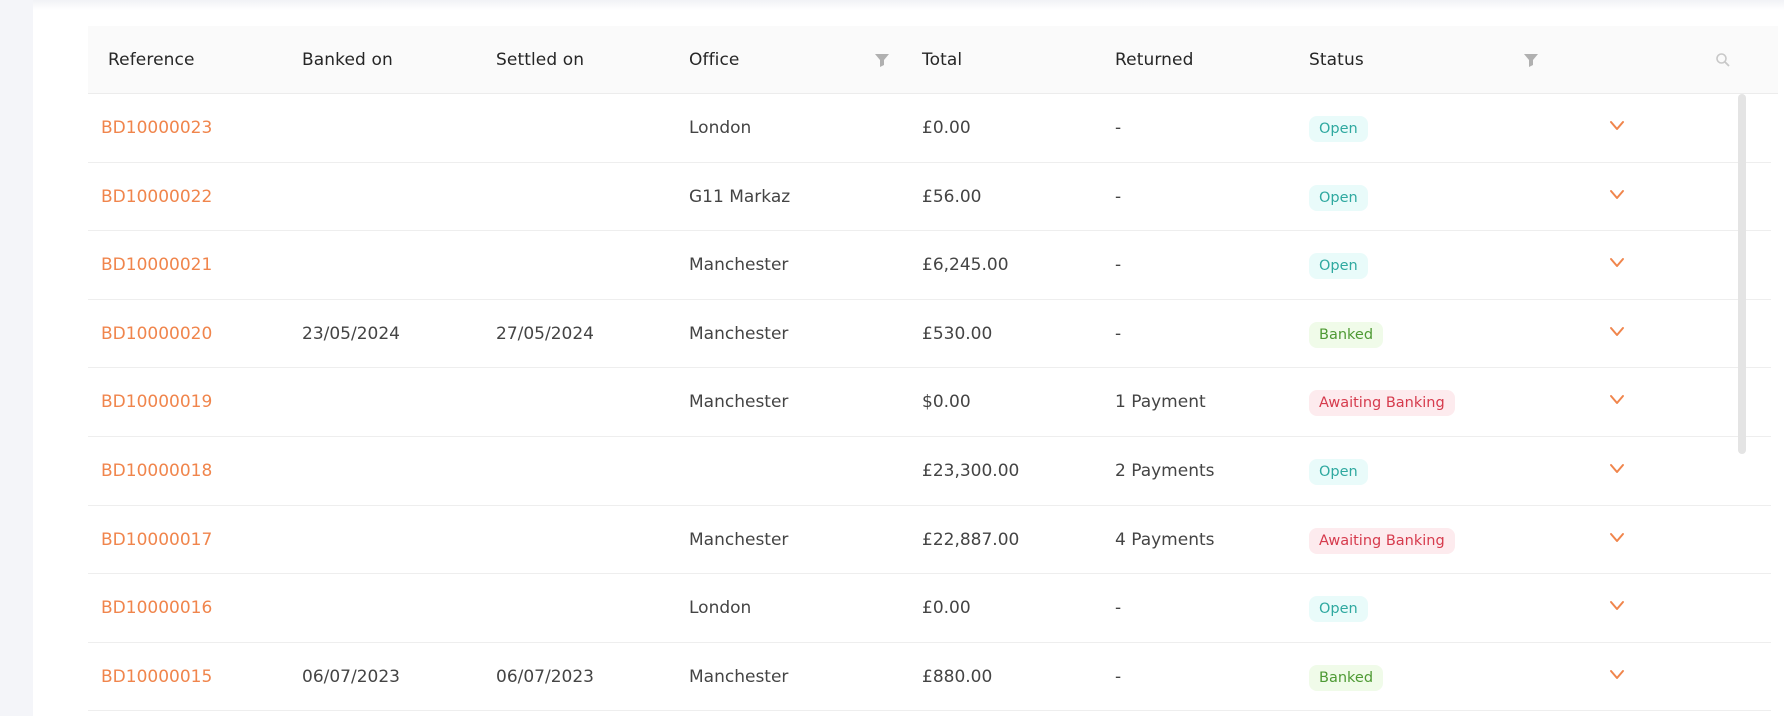 The image size is (1784, 716). I want to click on column-header-office: Office, so click(714, 60).